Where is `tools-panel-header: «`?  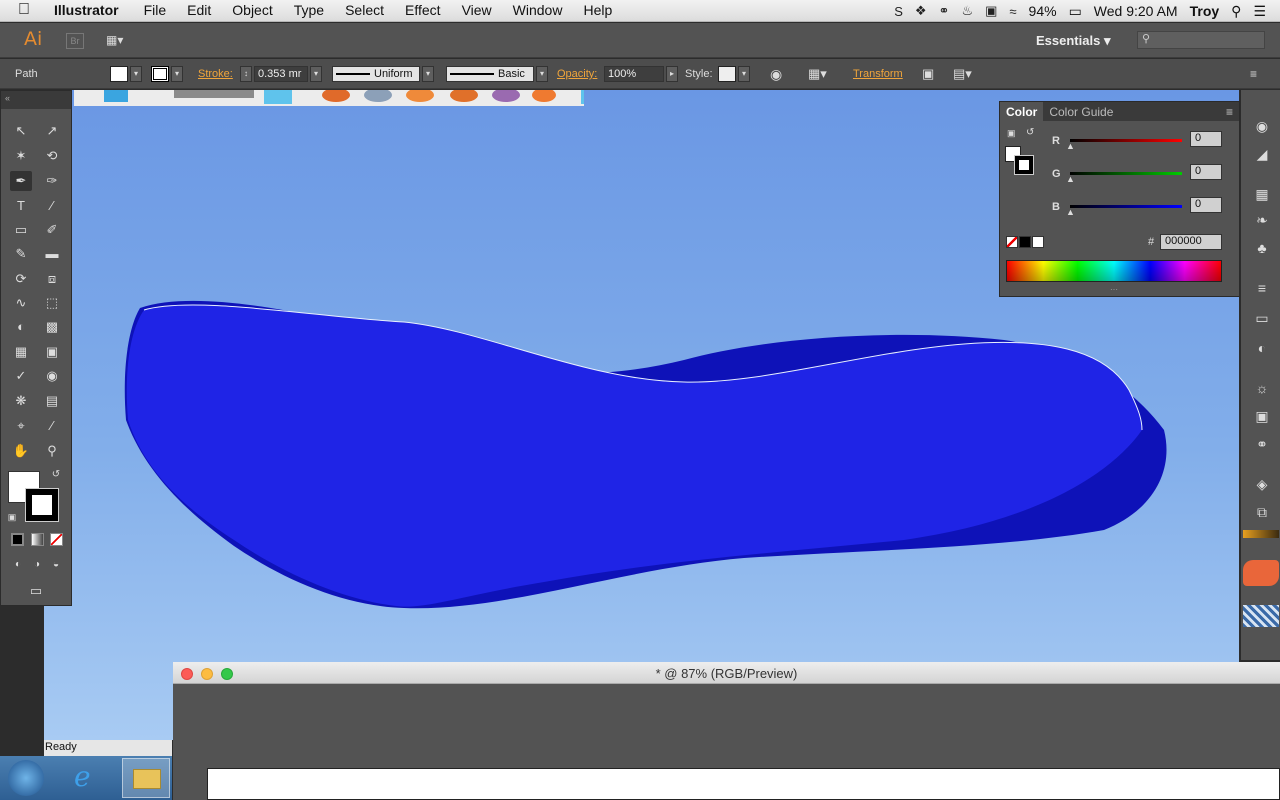
tools-panel-header: « is located at coordinates (36, 100).